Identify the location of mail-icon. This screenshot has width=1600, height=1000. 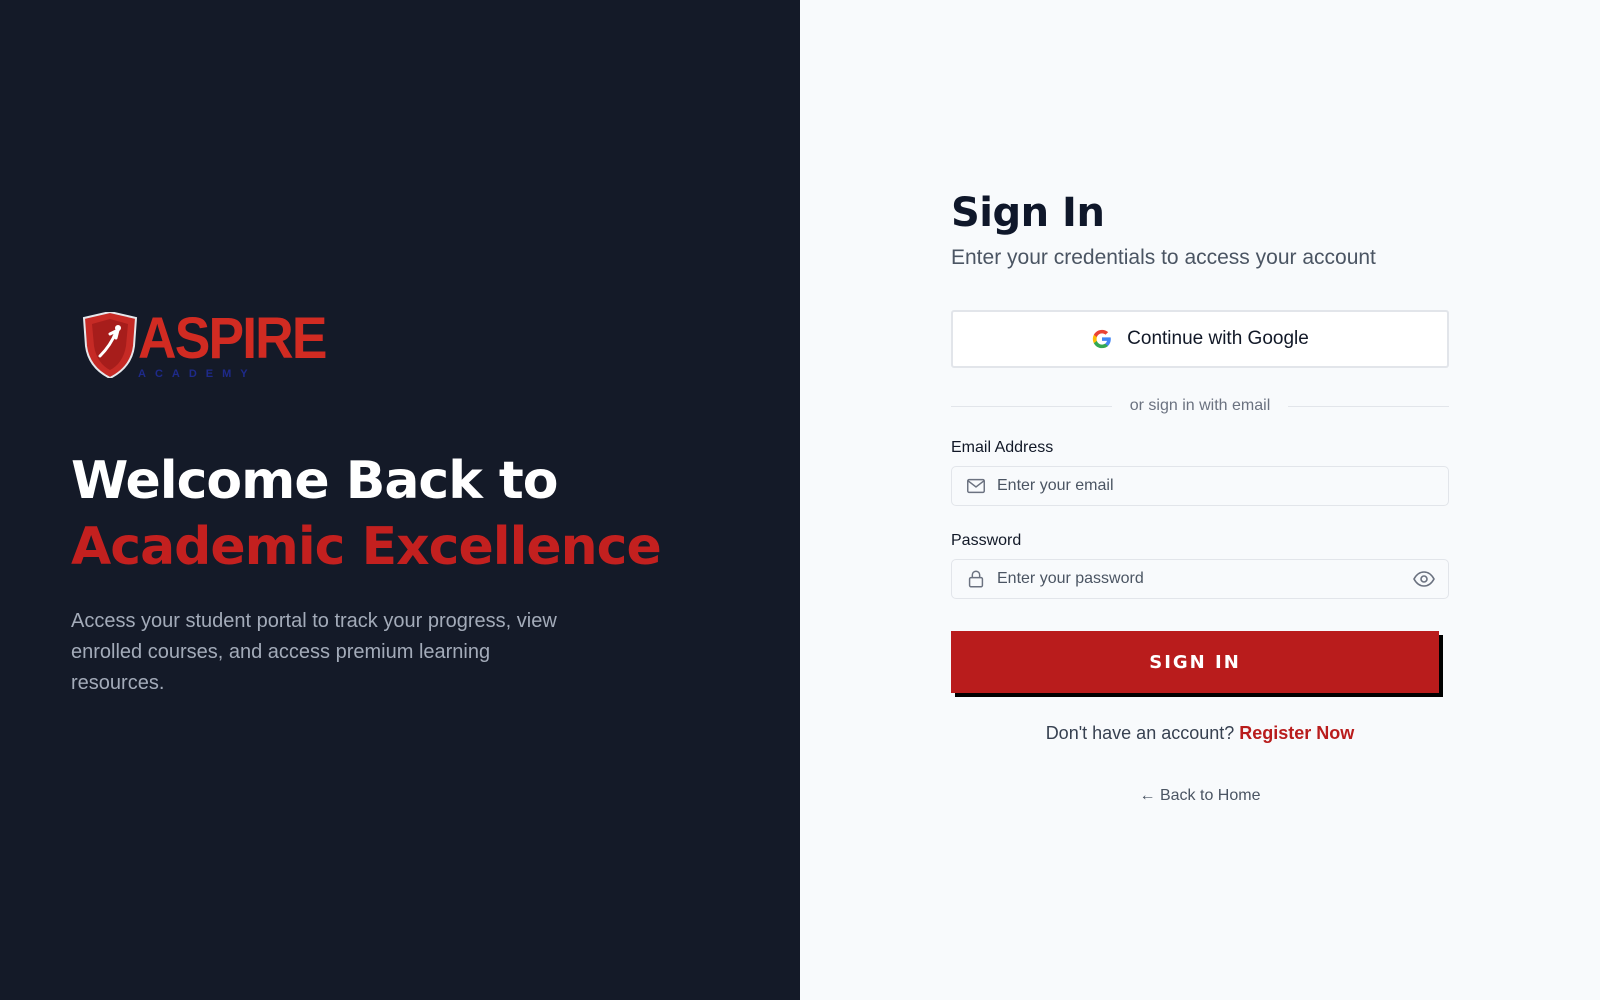
(976, 486).